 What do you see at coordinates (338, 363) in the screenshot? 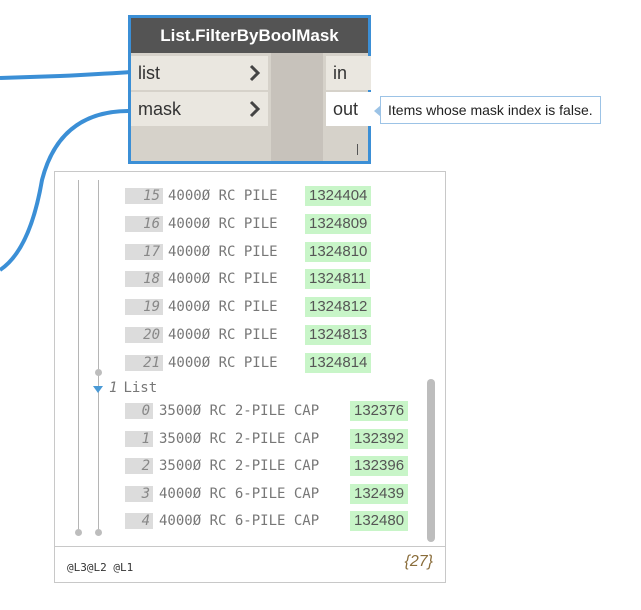
I see `item-value: 1324814` at bounding box center [338, 363].